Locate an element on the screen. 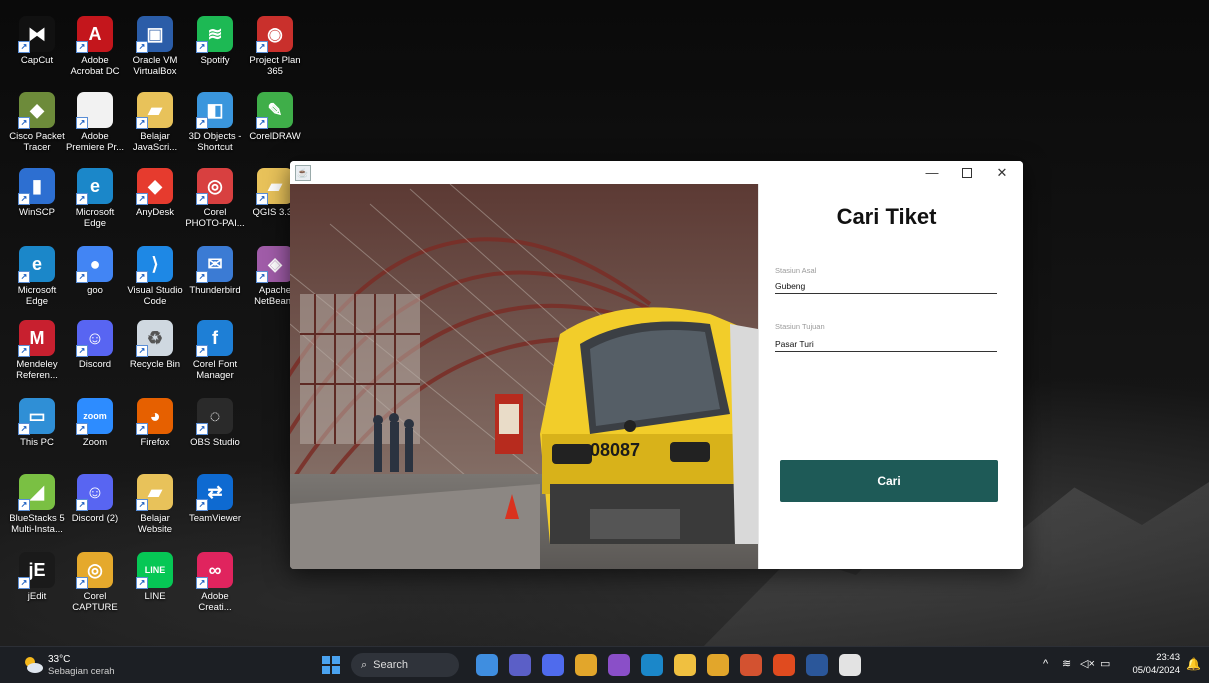 Image resolution: width=1209 pixels, height=683 pixels. minimize-button: — is located at coordinates (932, 172).